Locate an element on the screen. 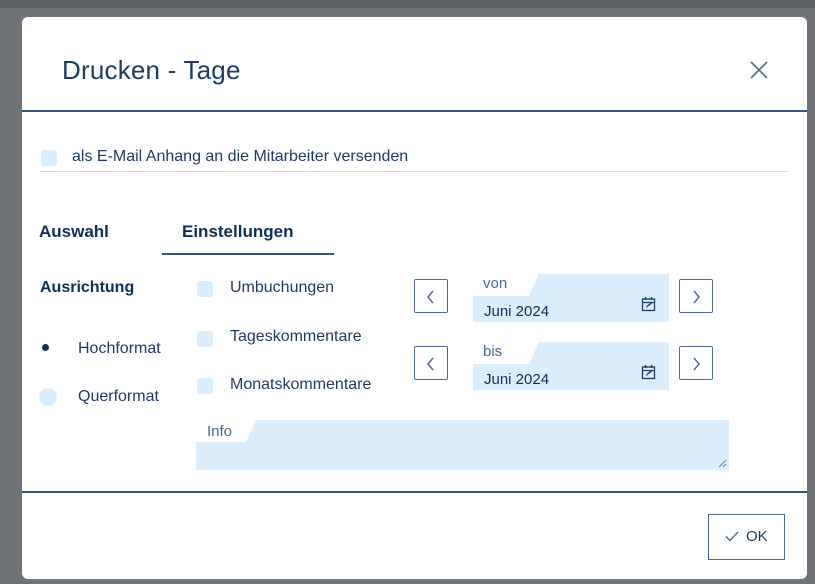 Image resolution: width=815 pixels, height=584 pixels. info-field-background is located at coordinates (462, 445).